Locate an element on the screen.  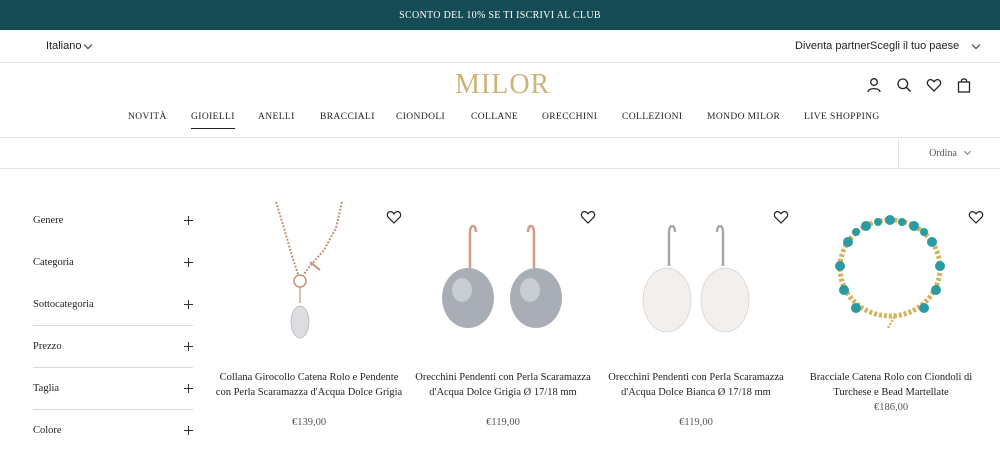
nav-item-gioielli: GIOIELLI is located at coordinates (213, 120).